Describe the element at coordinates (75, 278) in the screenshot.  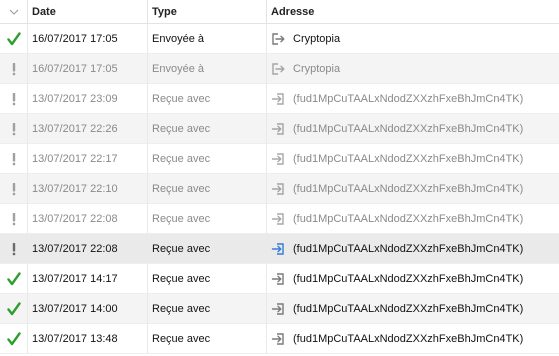
I see `date-text: 13/07/2017 14:17` at that location.